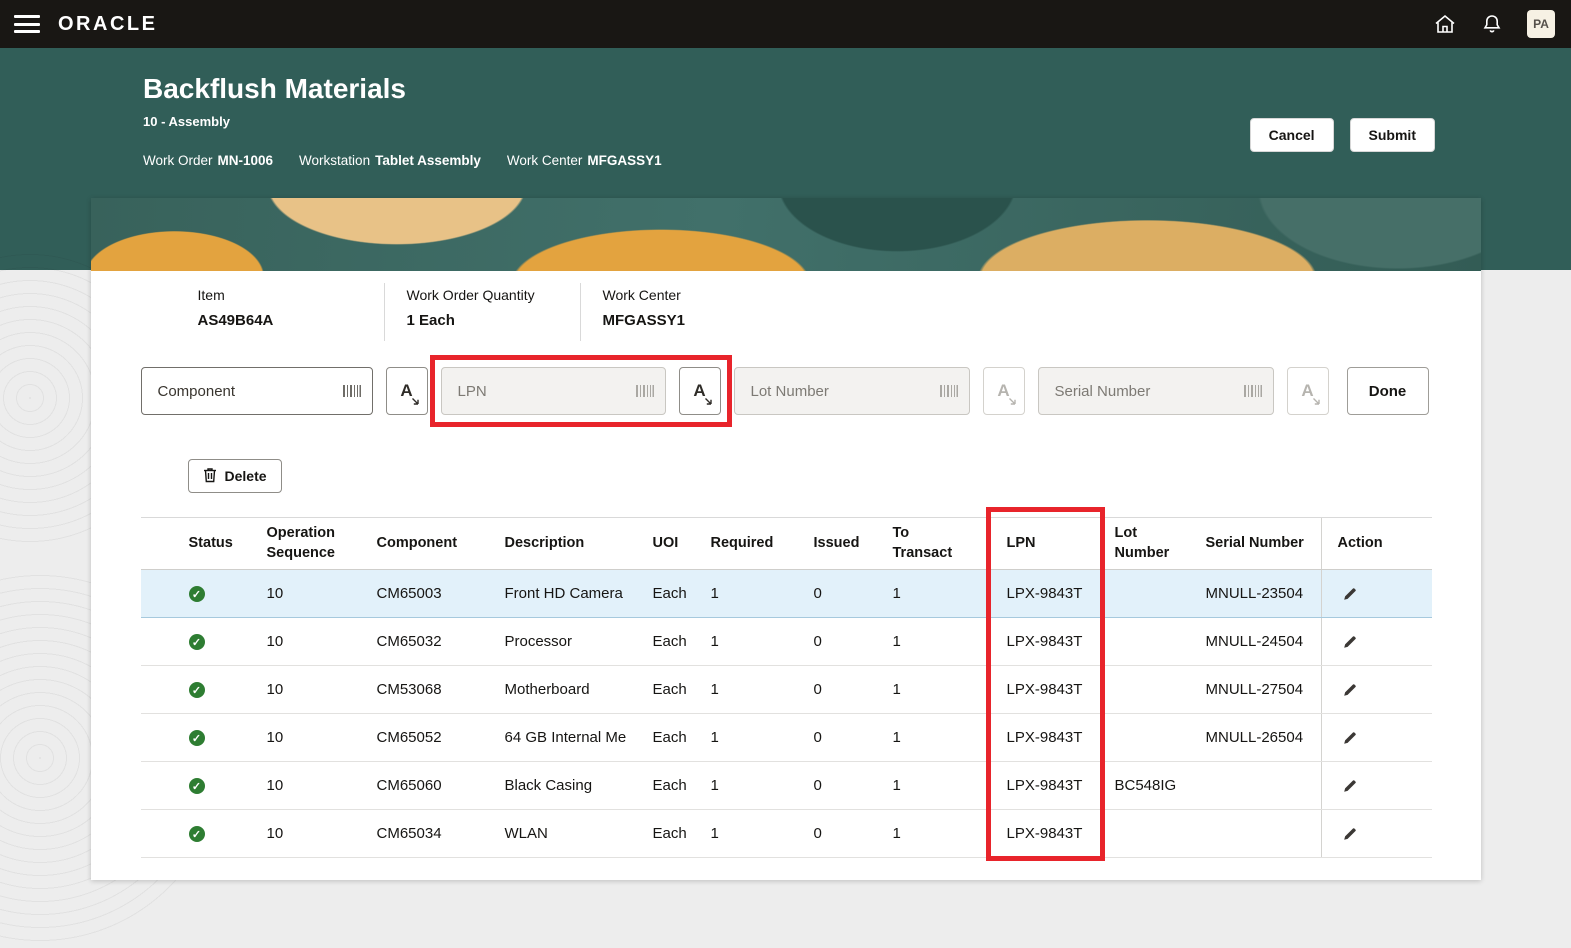 Image resolution: width=1571 pixels, height=948 pixels. Describe the element at coordinates (624, 160) in the screenshot. I see `meta-value: MFGASSY1` at that location.